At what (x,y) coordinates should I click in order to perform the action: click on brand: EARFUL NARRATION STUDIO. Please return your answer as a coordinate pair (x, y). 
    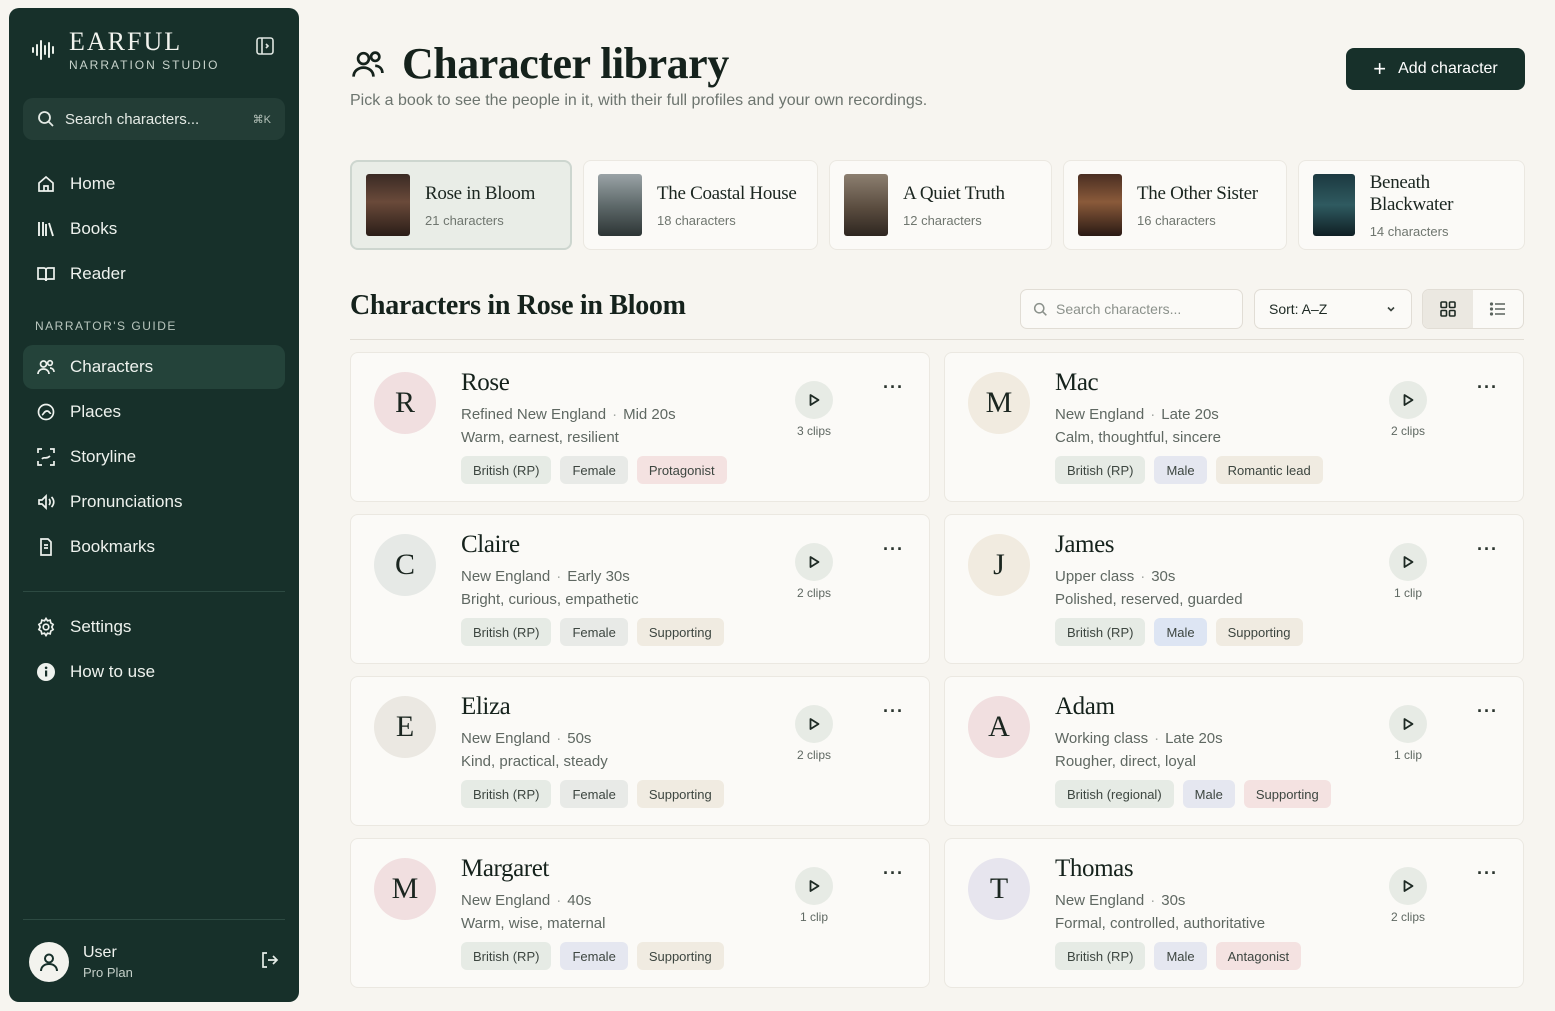
    Looking at the image, I should click on (125, 50).